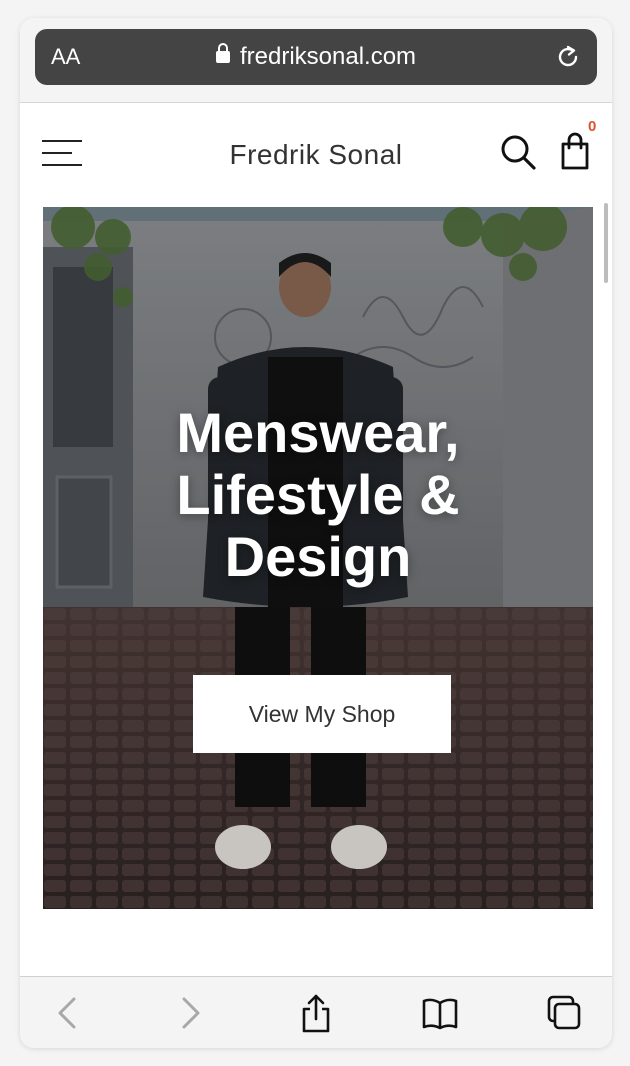 The height and width of the screenshot is (1066, 630). Describe the element at coordinates (518, 152) in the screenshot. I see `search-icon` at that location.